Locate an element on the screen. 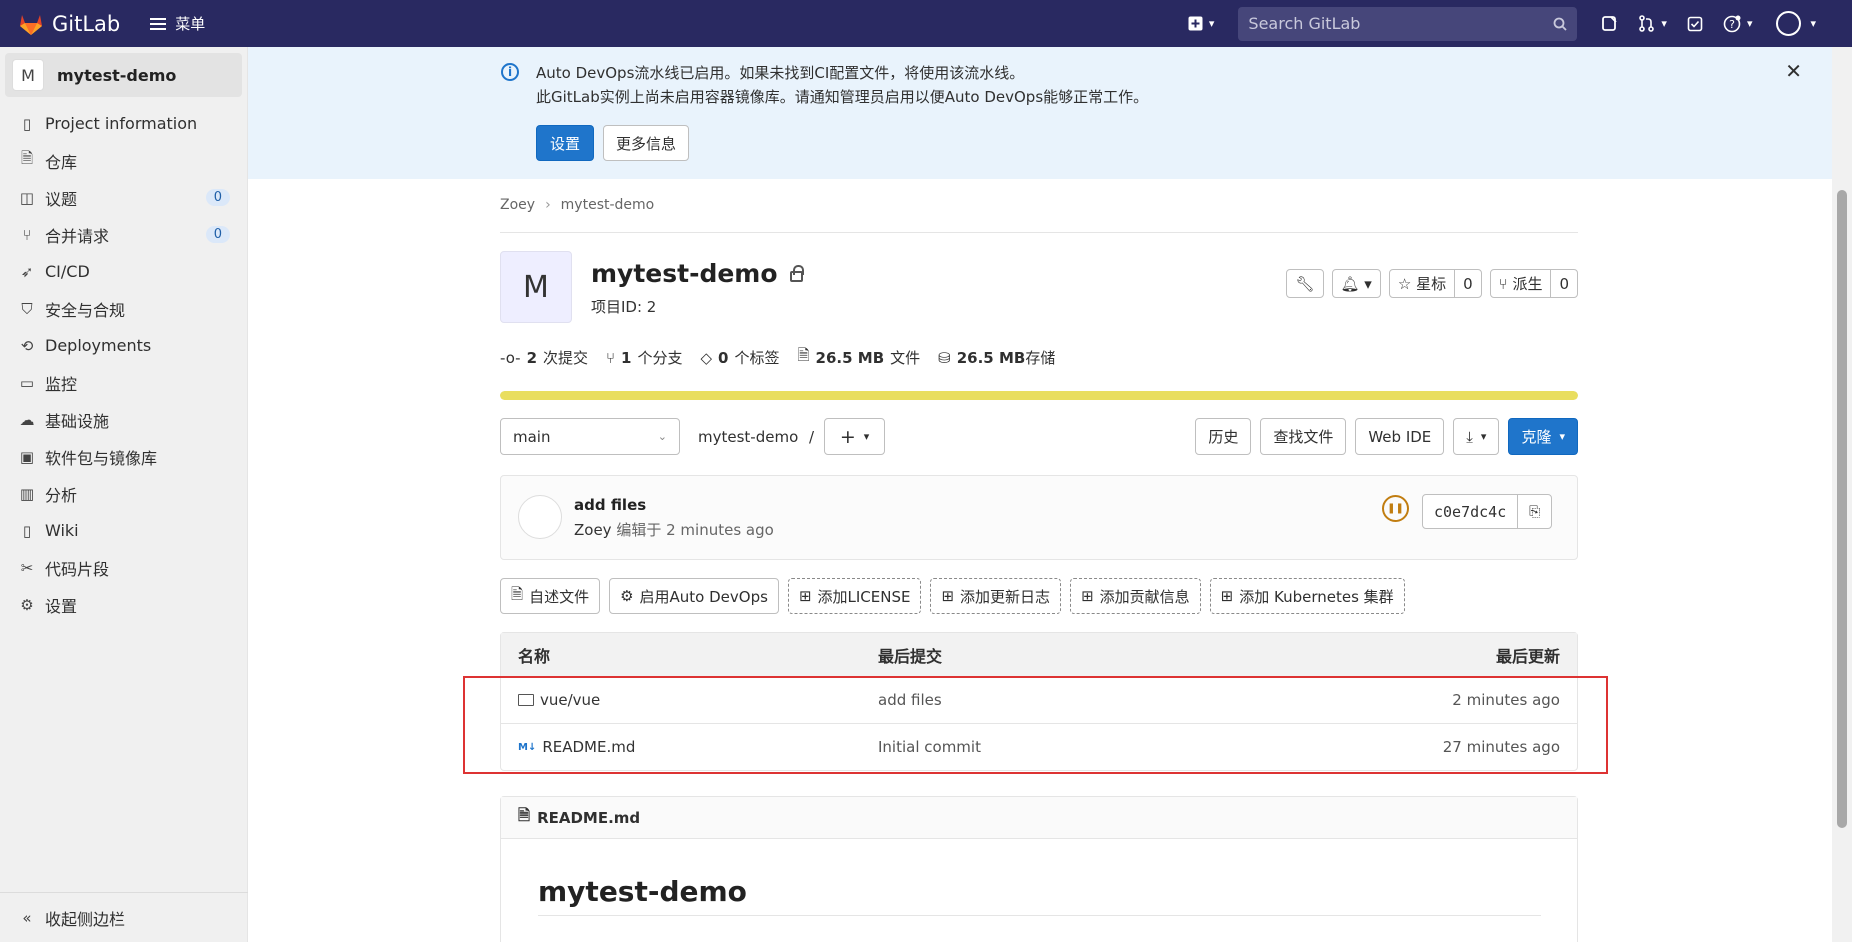  storage-icon: ⛁ is located at coordinates (944, 357).